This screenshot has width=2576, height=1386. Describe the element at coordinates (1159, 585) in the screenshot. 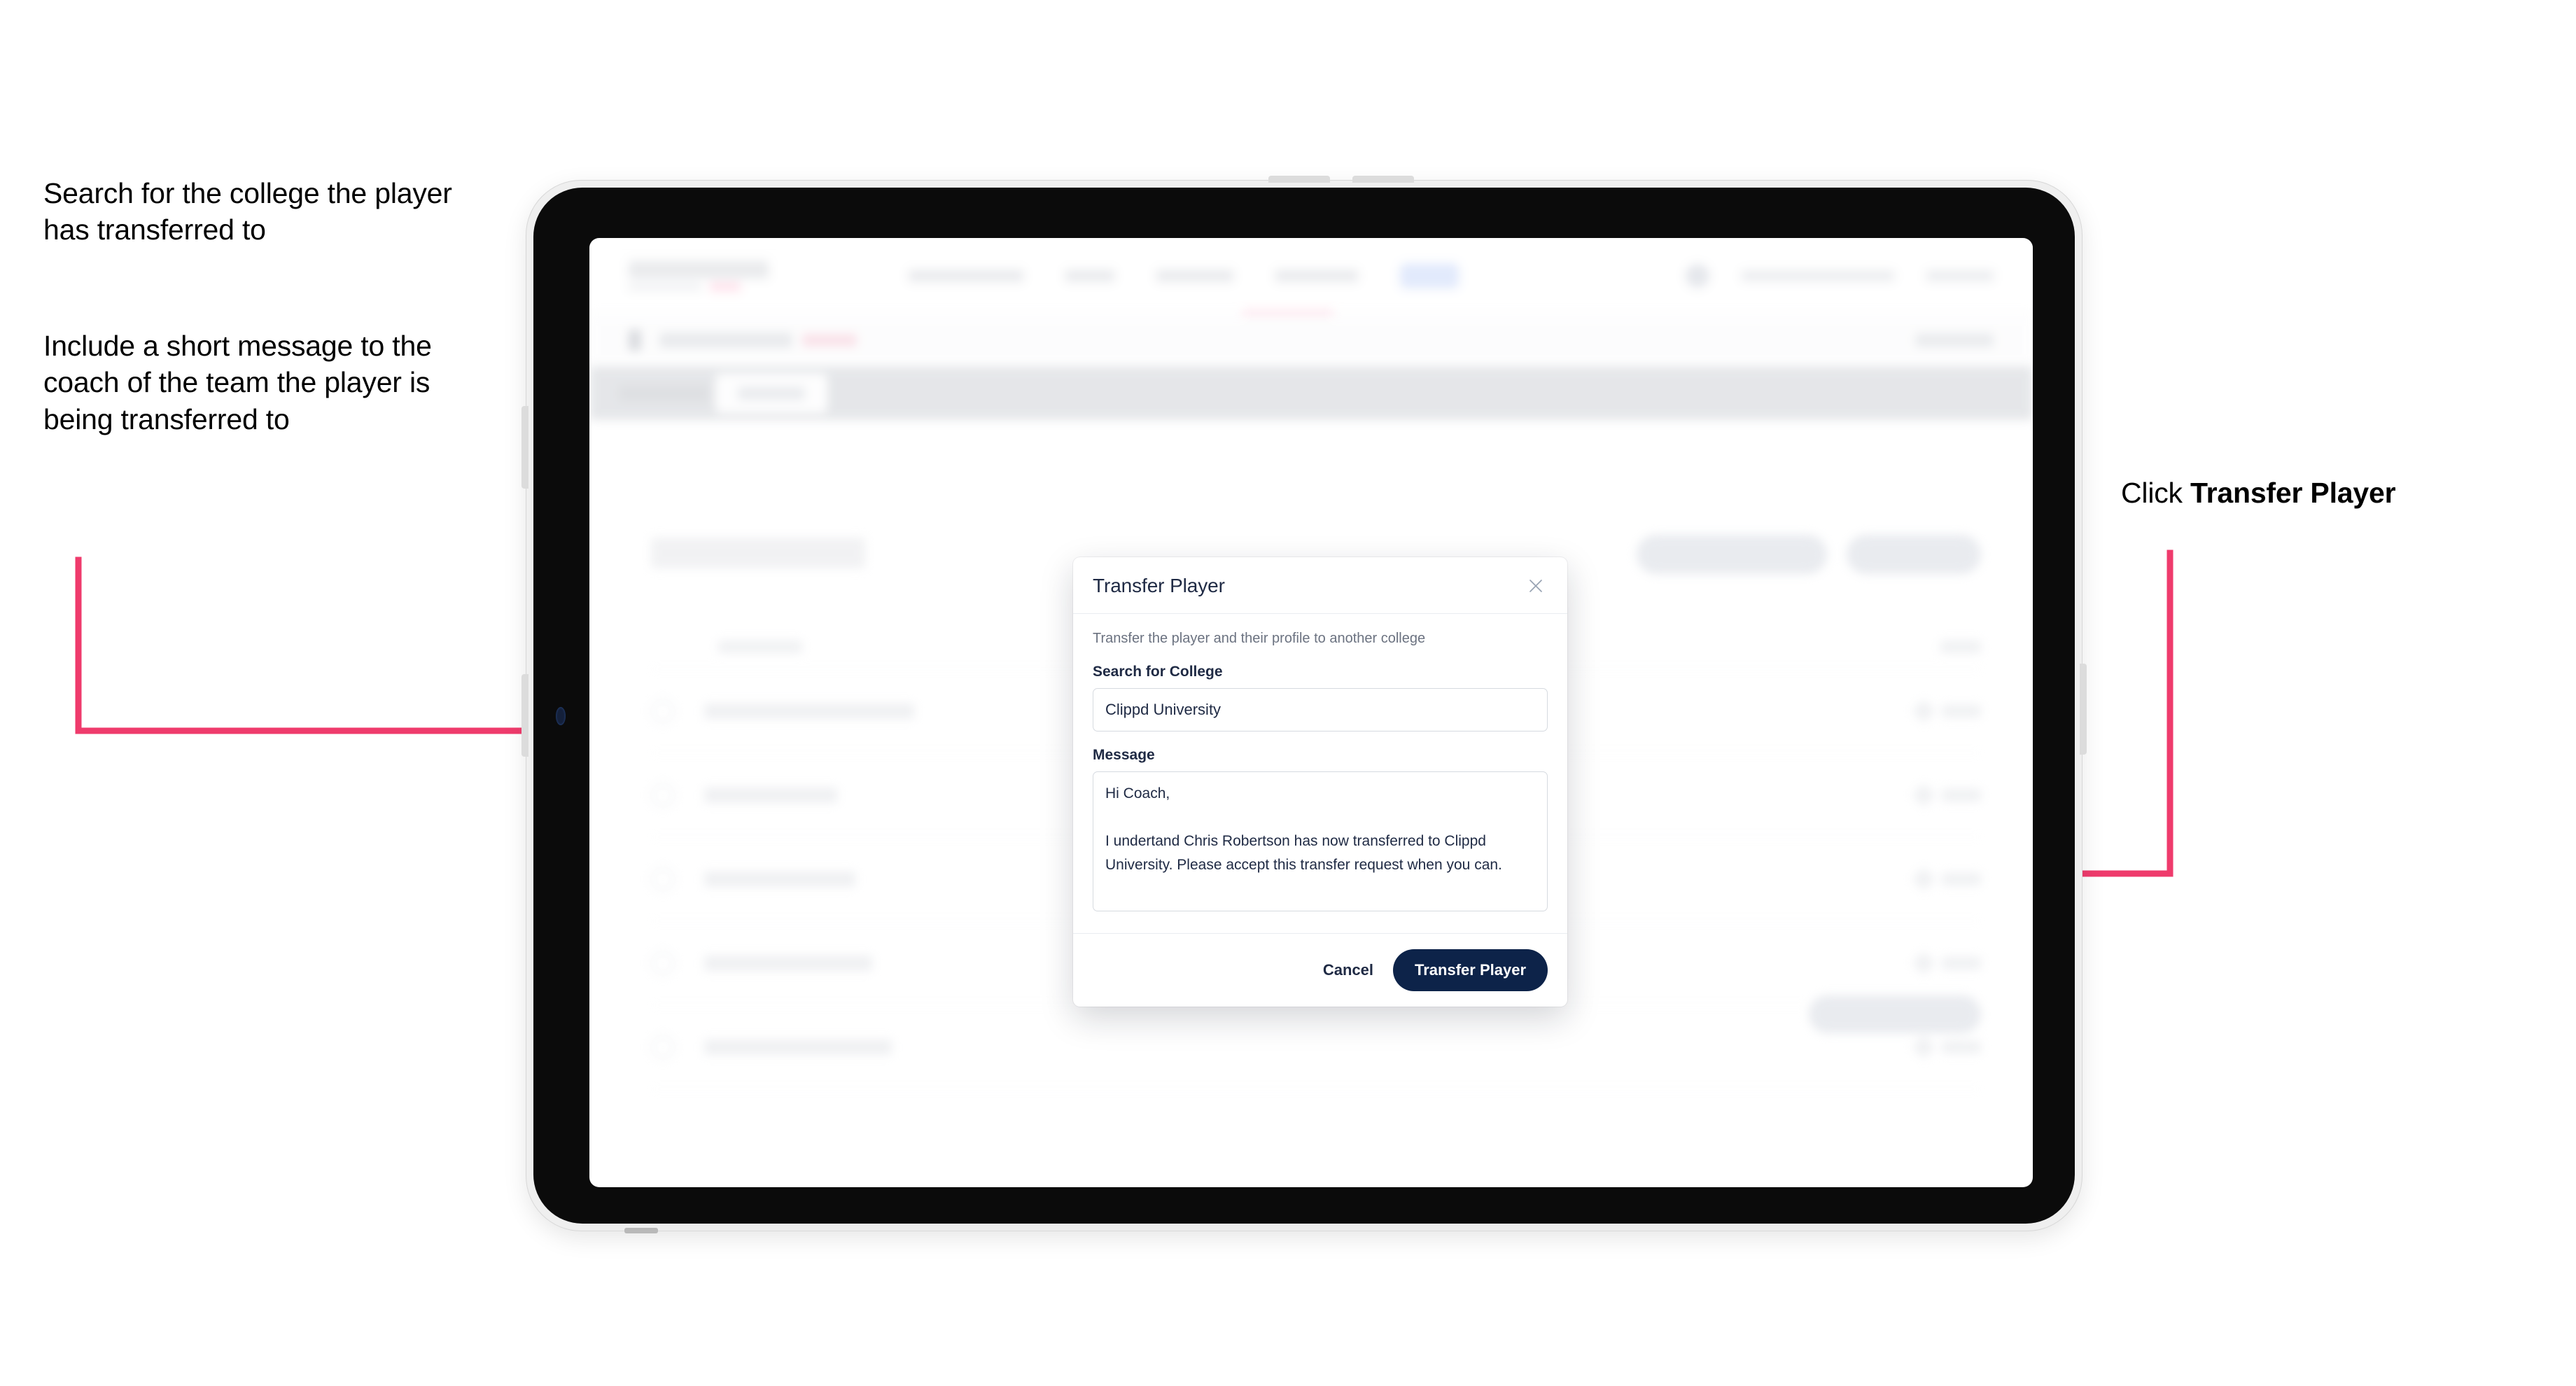

I see `dialog-title: Transfer Player` at that location.